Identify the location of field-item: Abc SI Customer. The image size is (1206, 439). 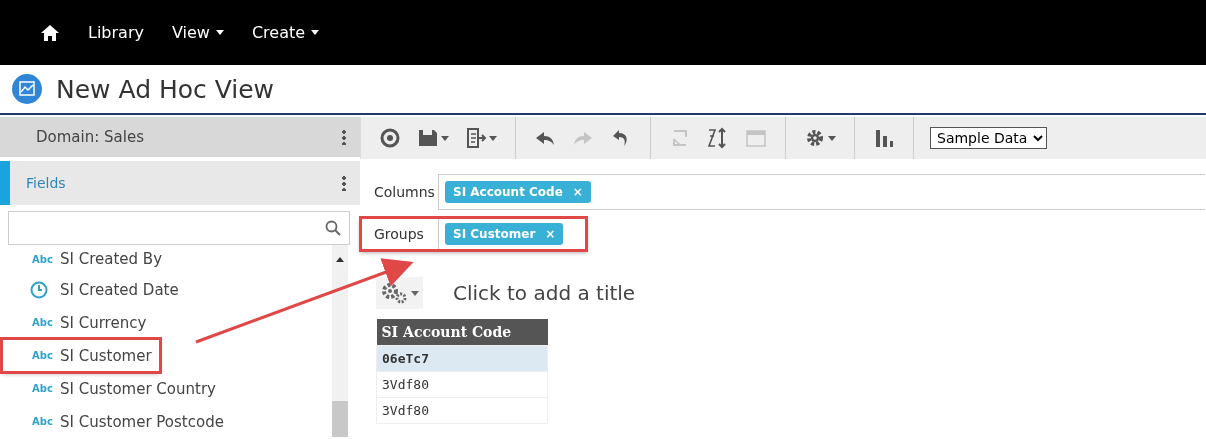
(81, 355).